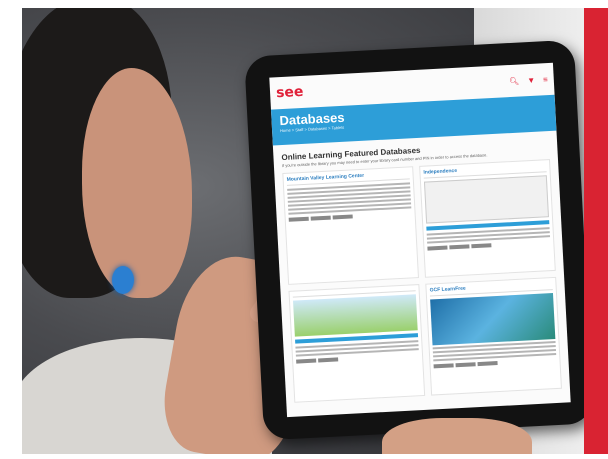 This screenshot has width=608, height=459. I want to click on database-card: Mountain Valley Learning Center, so click(350, 225).